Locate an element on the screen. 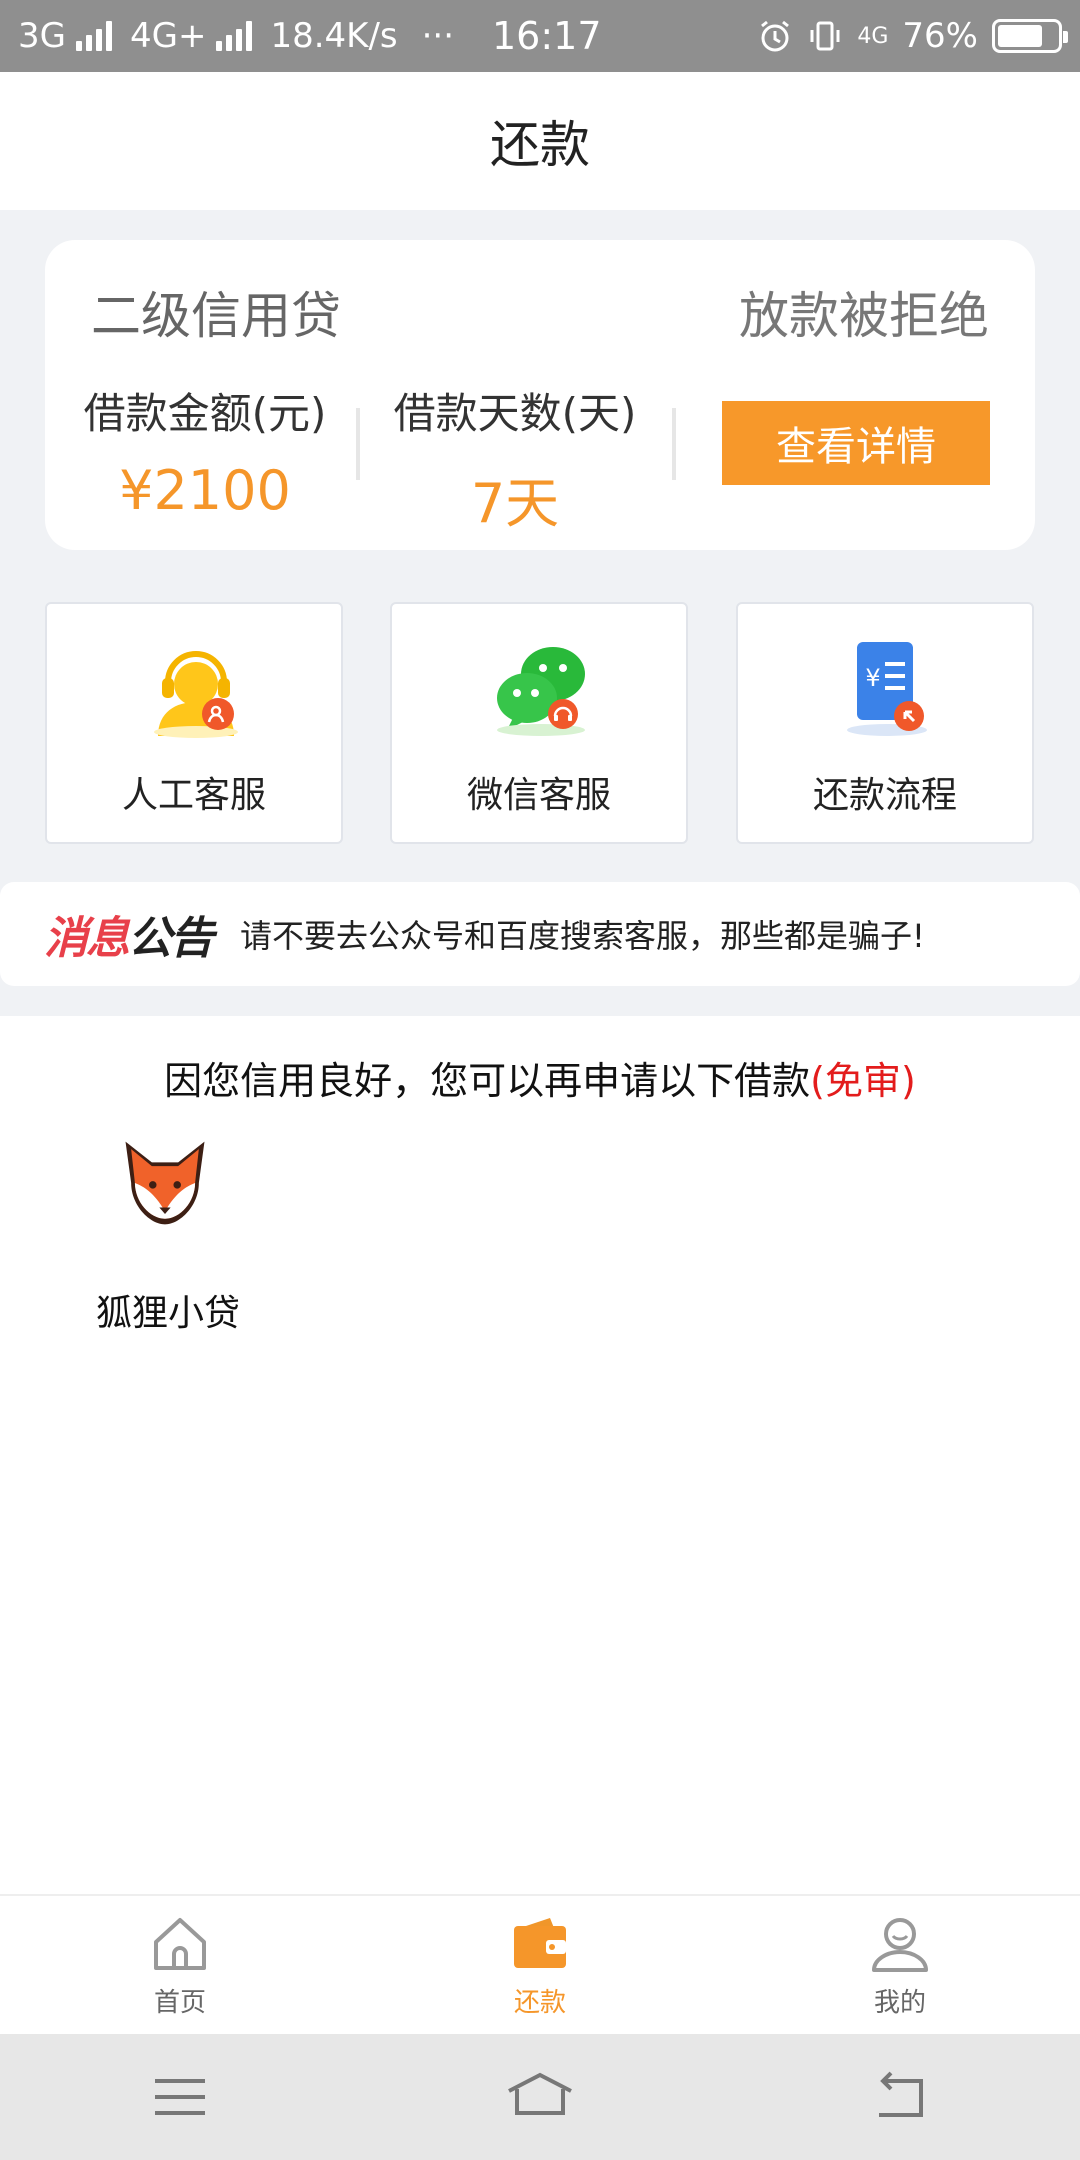 This screenshot has width=1080, height=2160. alarm-icon is located at coordinates (775, 36).